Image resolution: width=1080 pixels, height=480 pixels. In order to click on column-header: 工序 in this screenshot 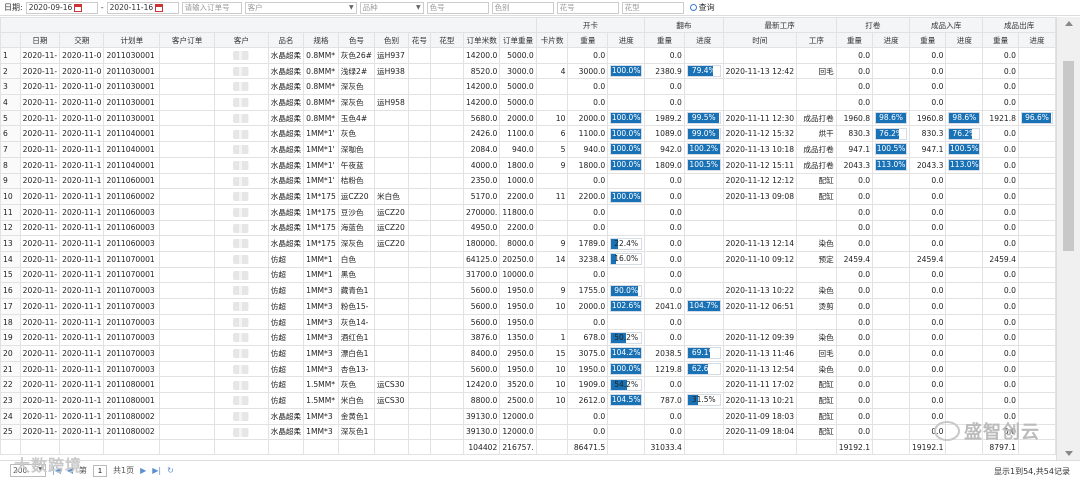, I will do `click(816, 40)`.